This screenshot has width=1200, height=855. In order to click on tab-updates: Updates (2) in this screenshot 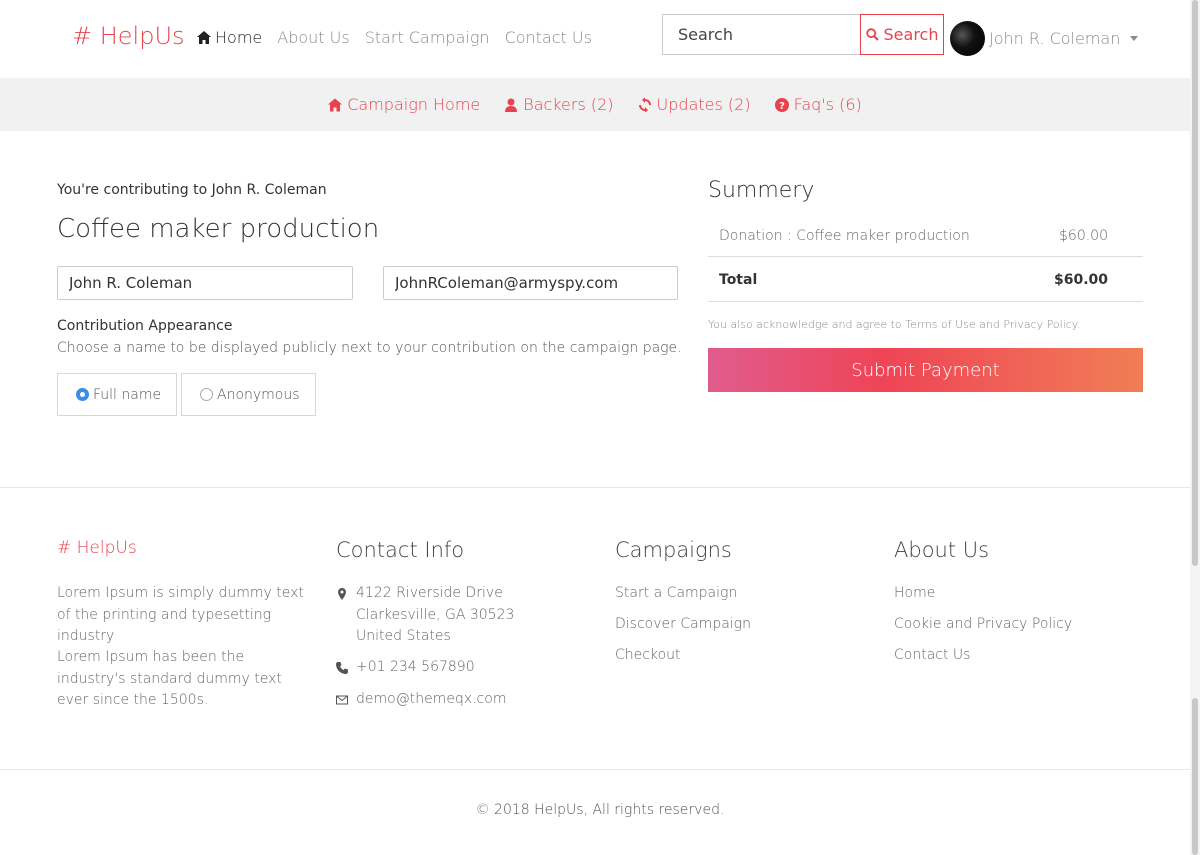, I will do `click(694, 104)`.